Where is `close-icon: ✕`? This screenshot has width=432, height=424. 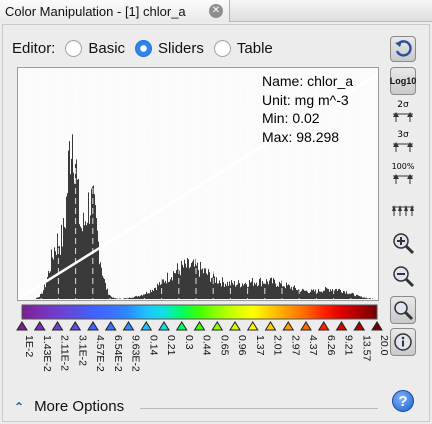 close-icon: ✕ is located at coordinates (216, 11).